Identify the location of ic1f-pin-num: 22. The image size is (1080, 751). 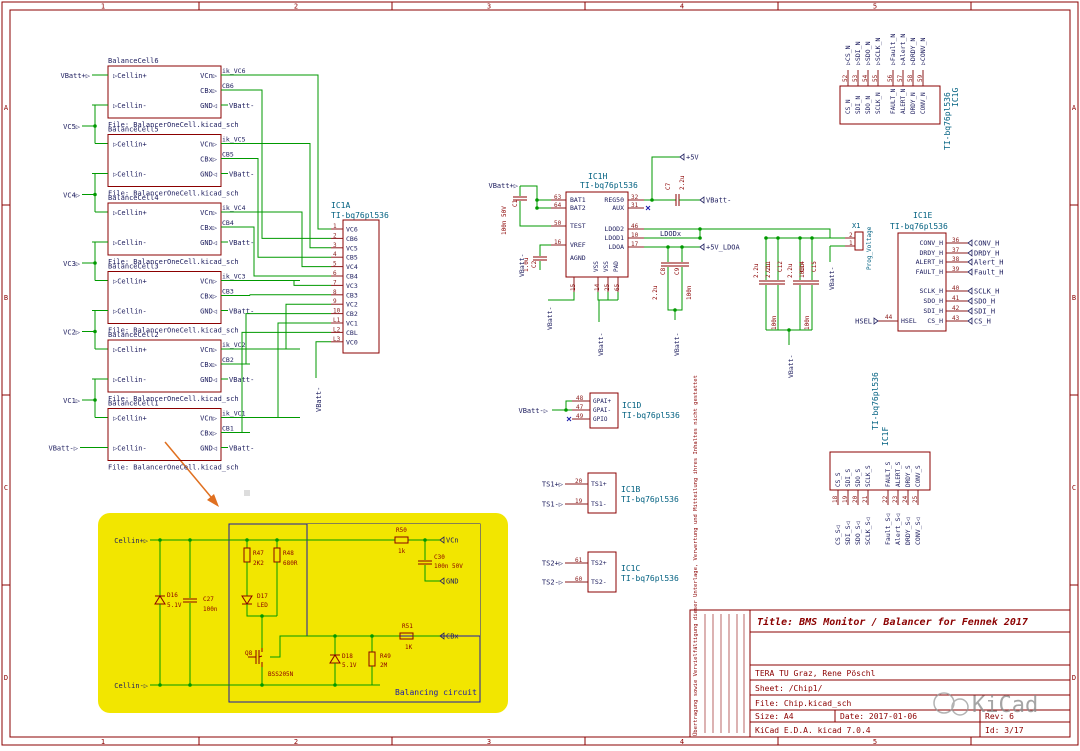
(885, 499).